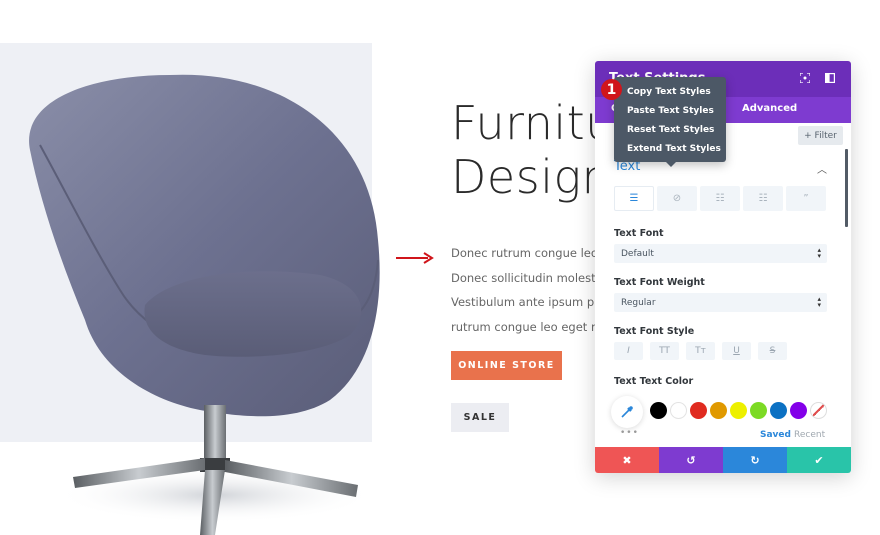 The width and height of the screenshot is (880, 535). I want to click on check-icon: ✔, so click(819, 460).